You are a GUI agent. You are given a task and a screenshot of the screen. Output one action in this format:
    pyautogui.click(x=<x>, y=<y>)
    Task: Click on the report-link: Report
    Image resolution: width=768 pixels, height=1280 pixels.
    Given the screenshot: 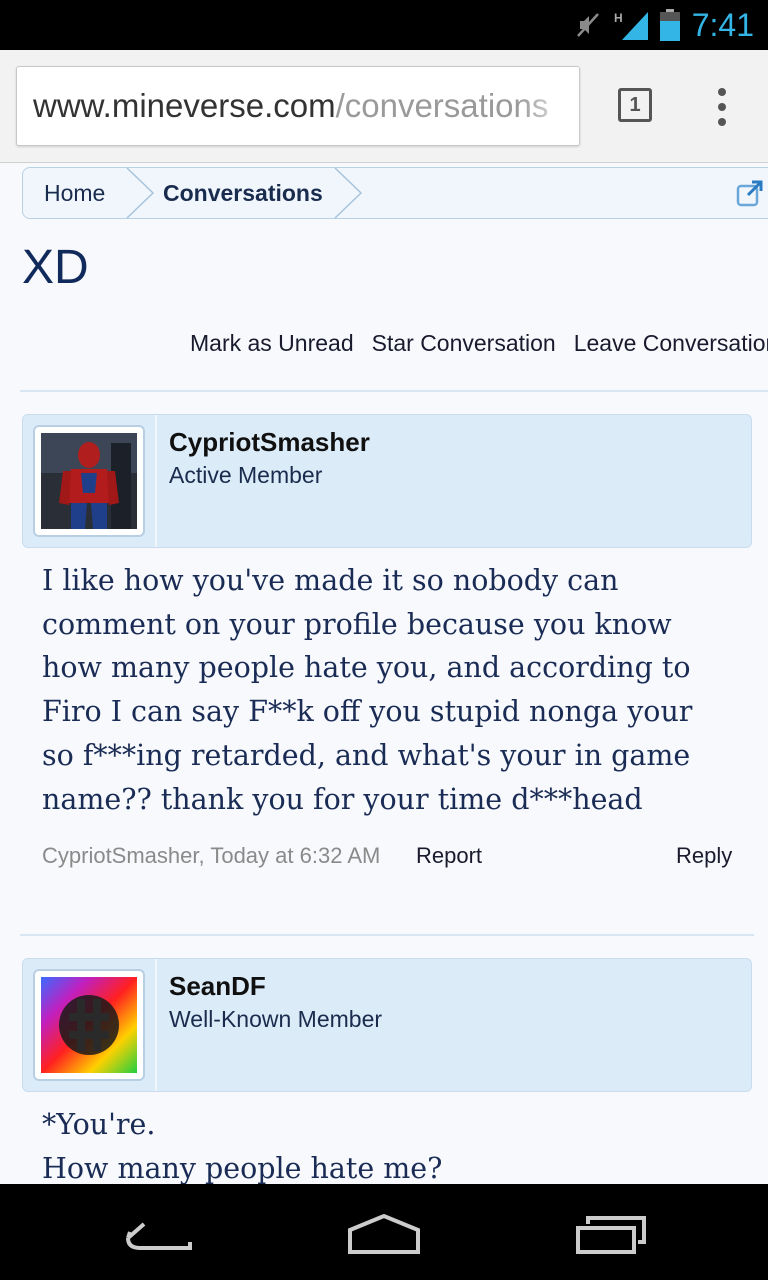 What is the action you would take?
    pyautogui.click(x=449, y=856)
    